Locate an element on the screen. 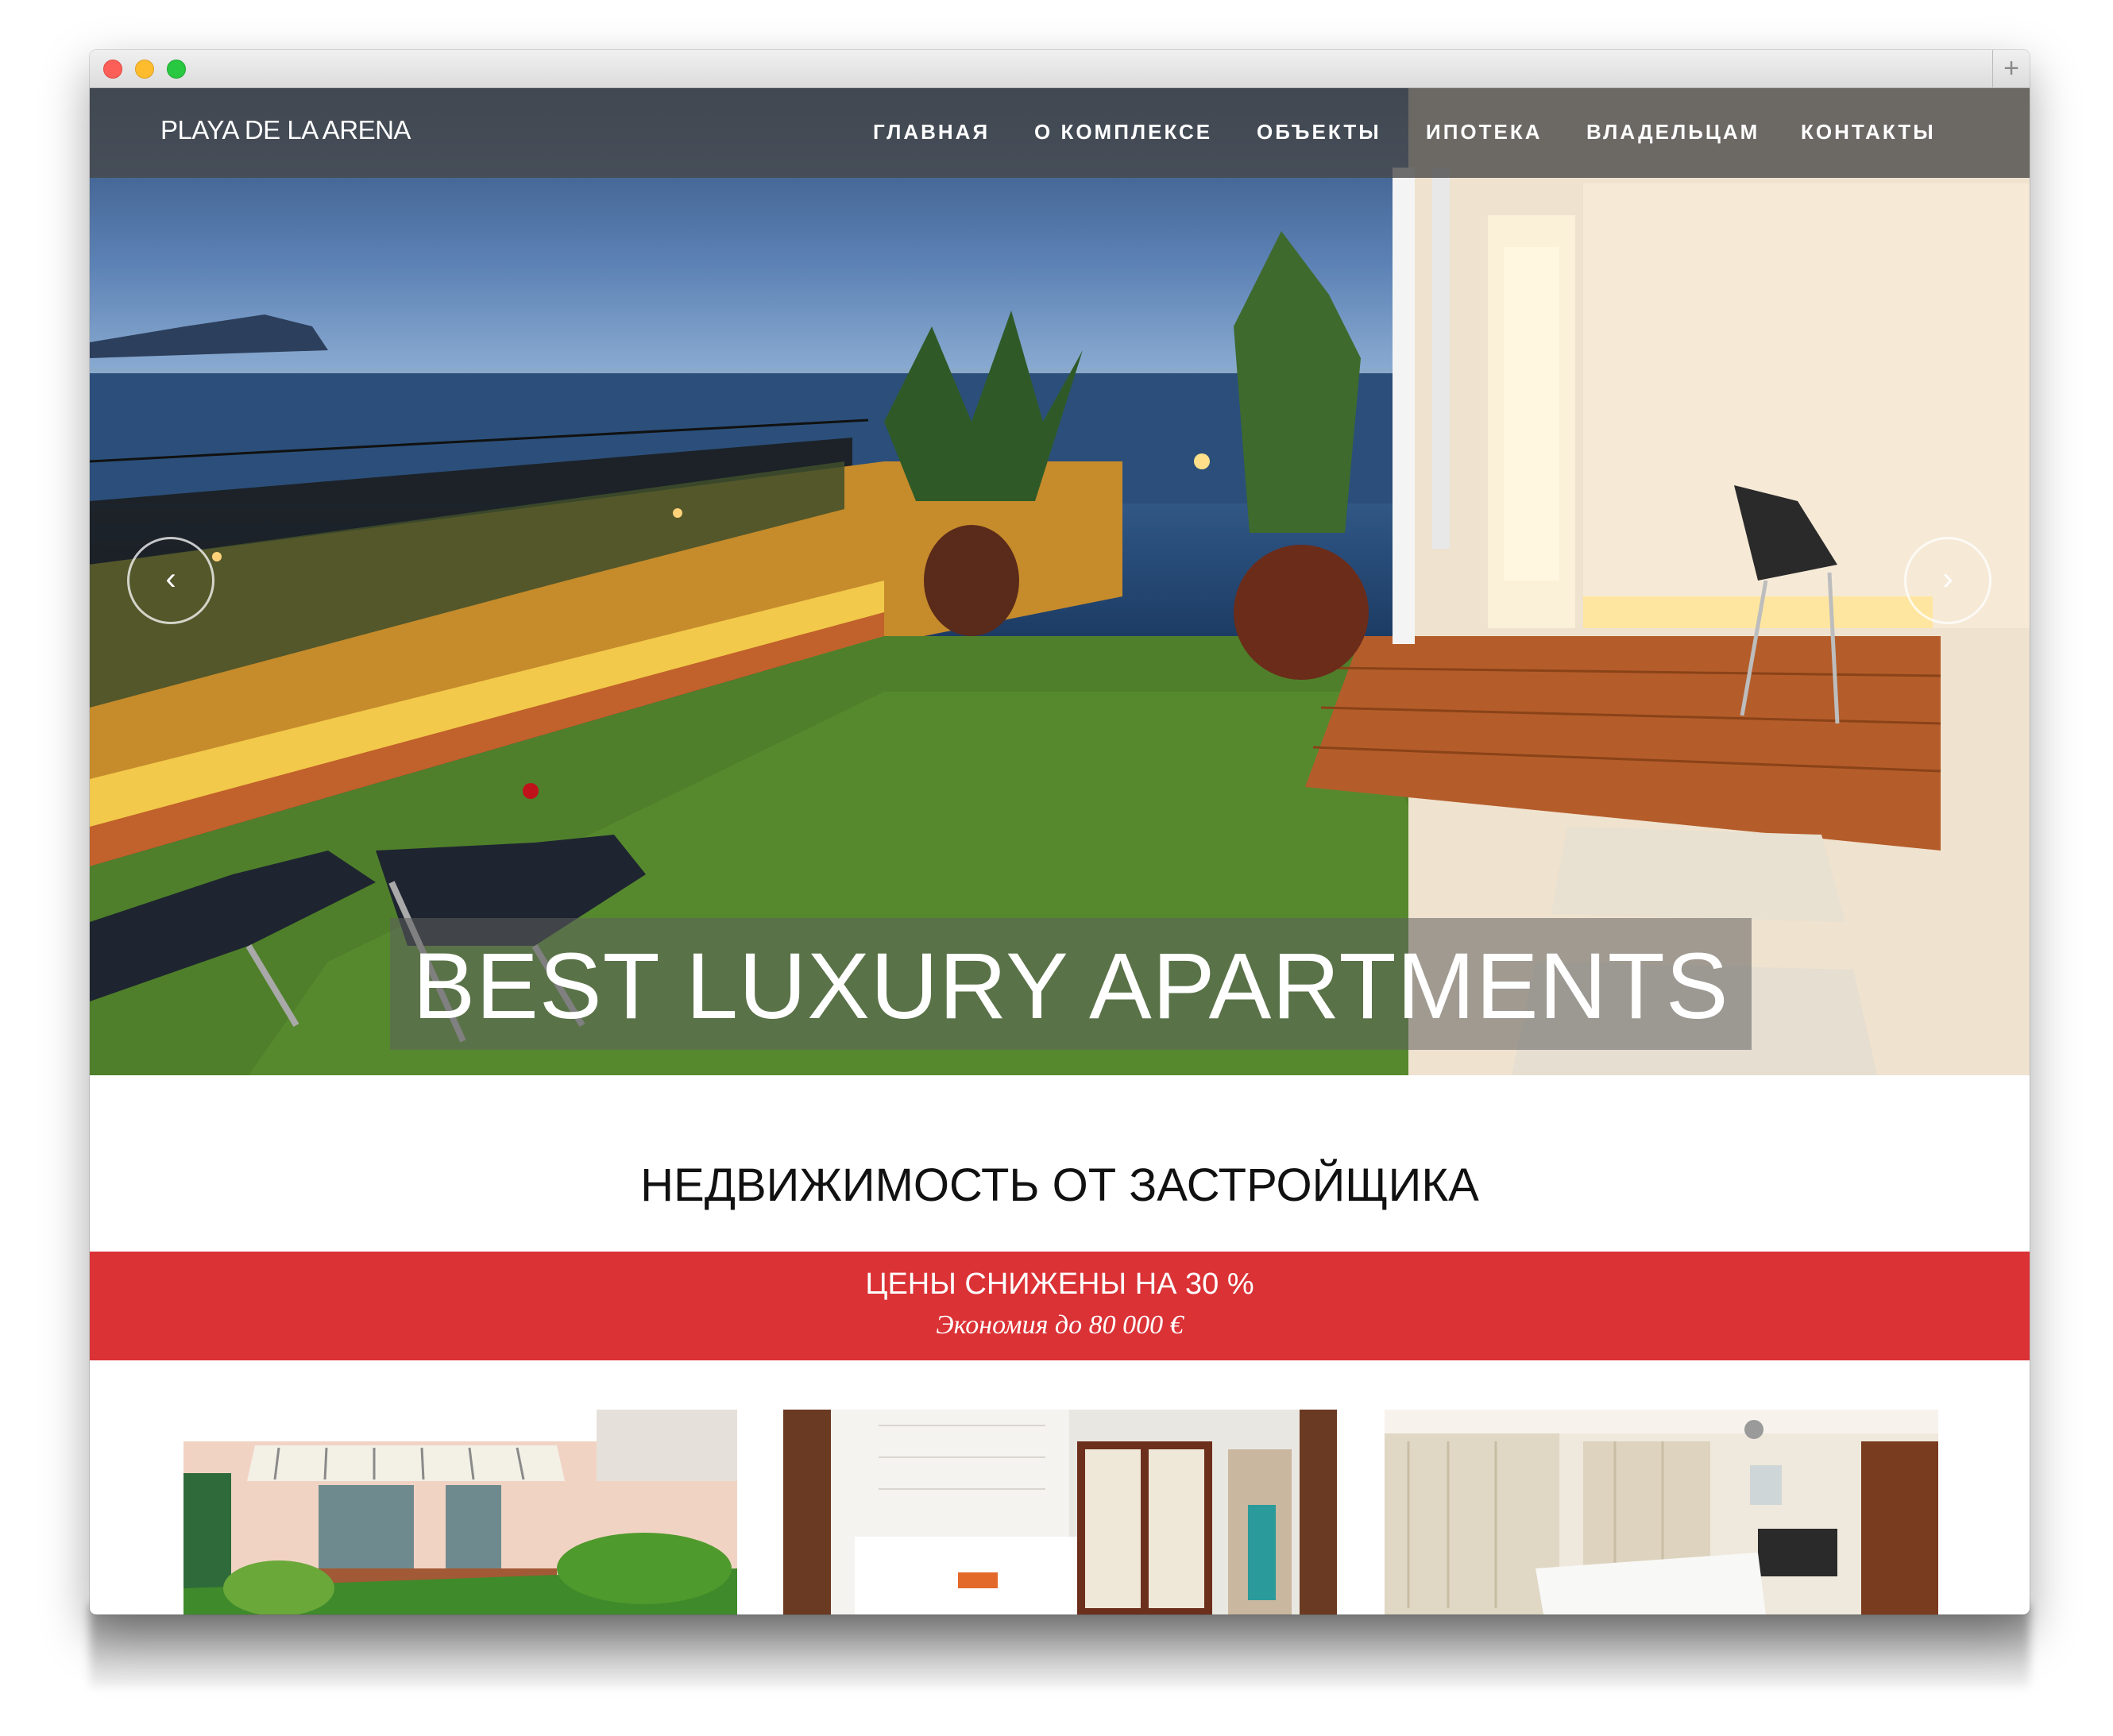 The height and width of the screenshot is (1736, 2113). prev-slide-button: ‹ is located at coordinates (170, 580).